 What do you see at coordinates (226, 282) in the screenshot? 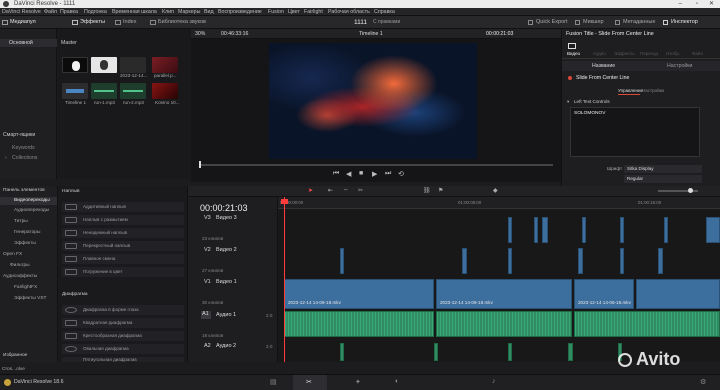
I see `track-name-v1: Видео 1` at bounding box center [226, 282].